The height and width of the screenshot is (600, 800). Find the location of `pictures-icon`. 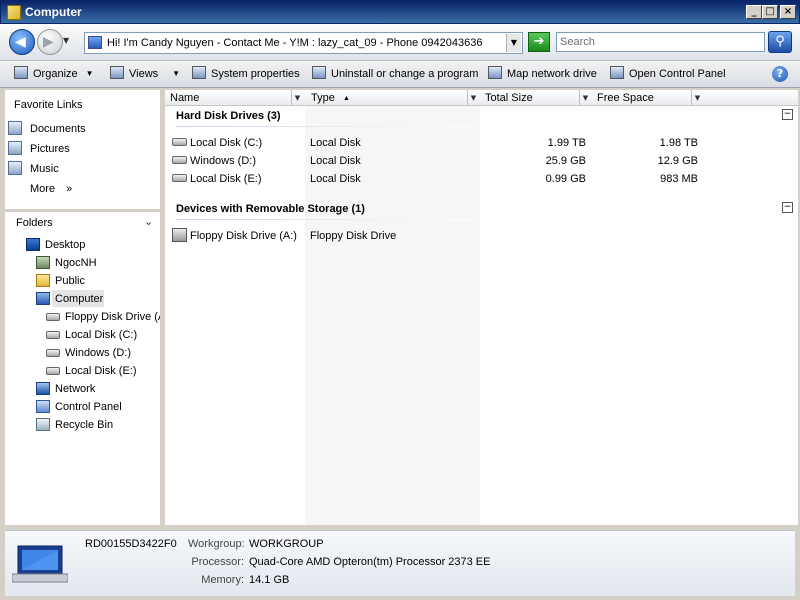

pictures-icon is located at coordinates (15, 148).